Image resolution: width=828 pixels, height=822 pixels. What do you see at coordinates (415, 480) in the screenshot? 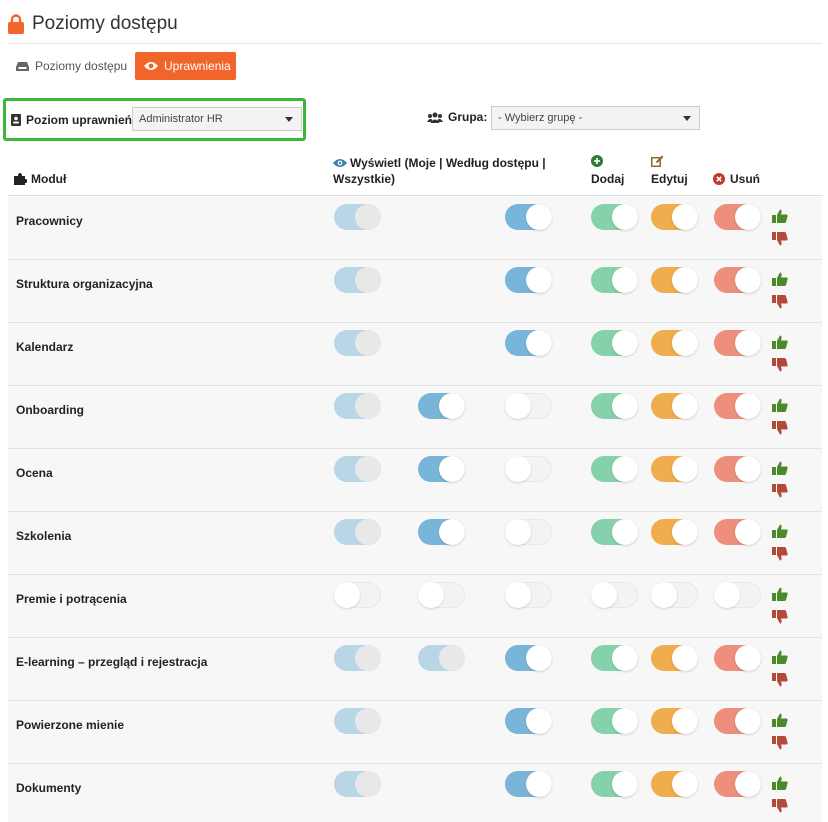
I see `table-row: Ocena` at bounding box center [415, 480].